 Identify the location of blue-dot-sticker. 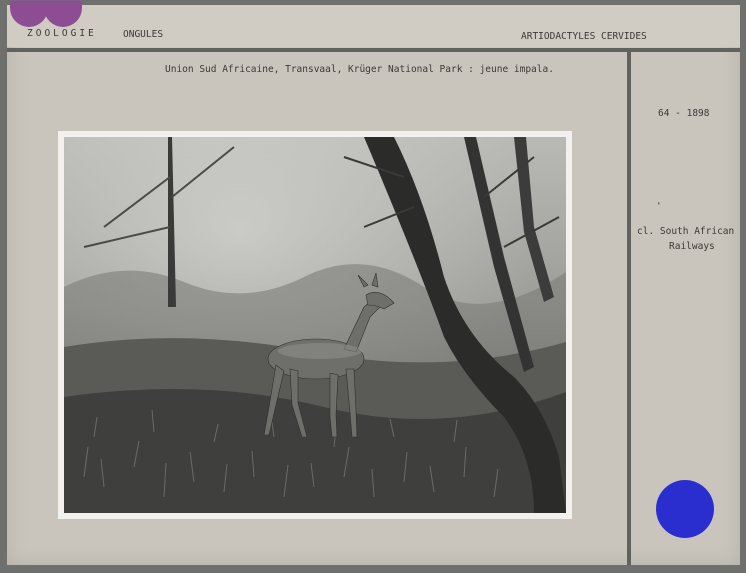
(685, 509).